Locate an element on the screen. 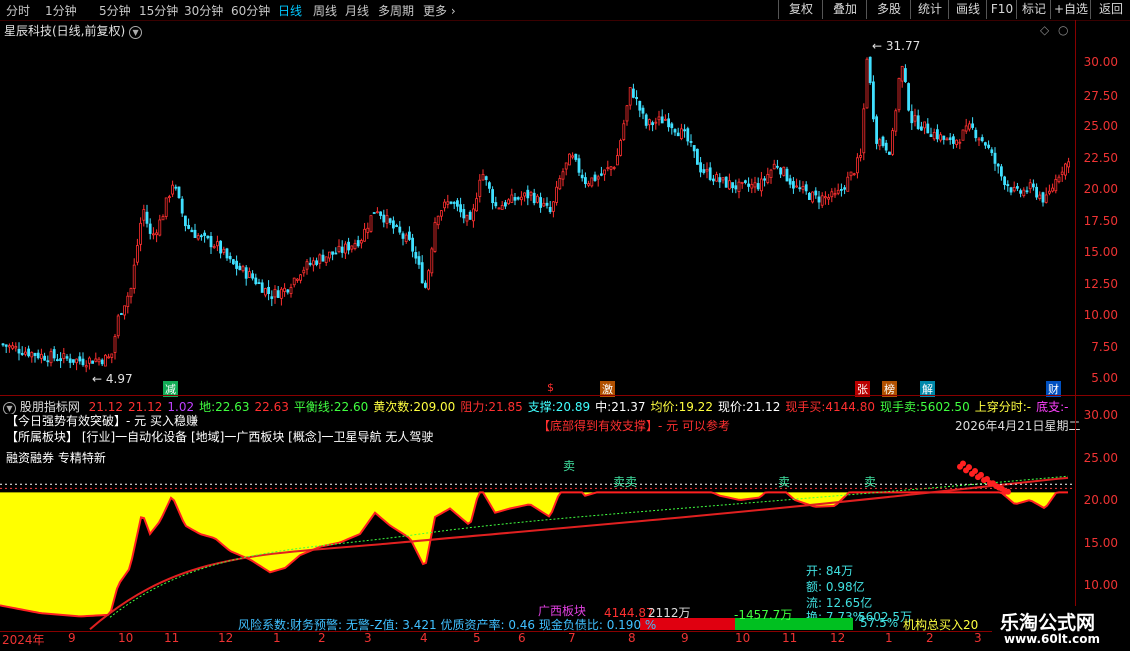 The height and width of the screenshot is (651, 1130). date-tick: 1 is located at coordinates (889, 638).